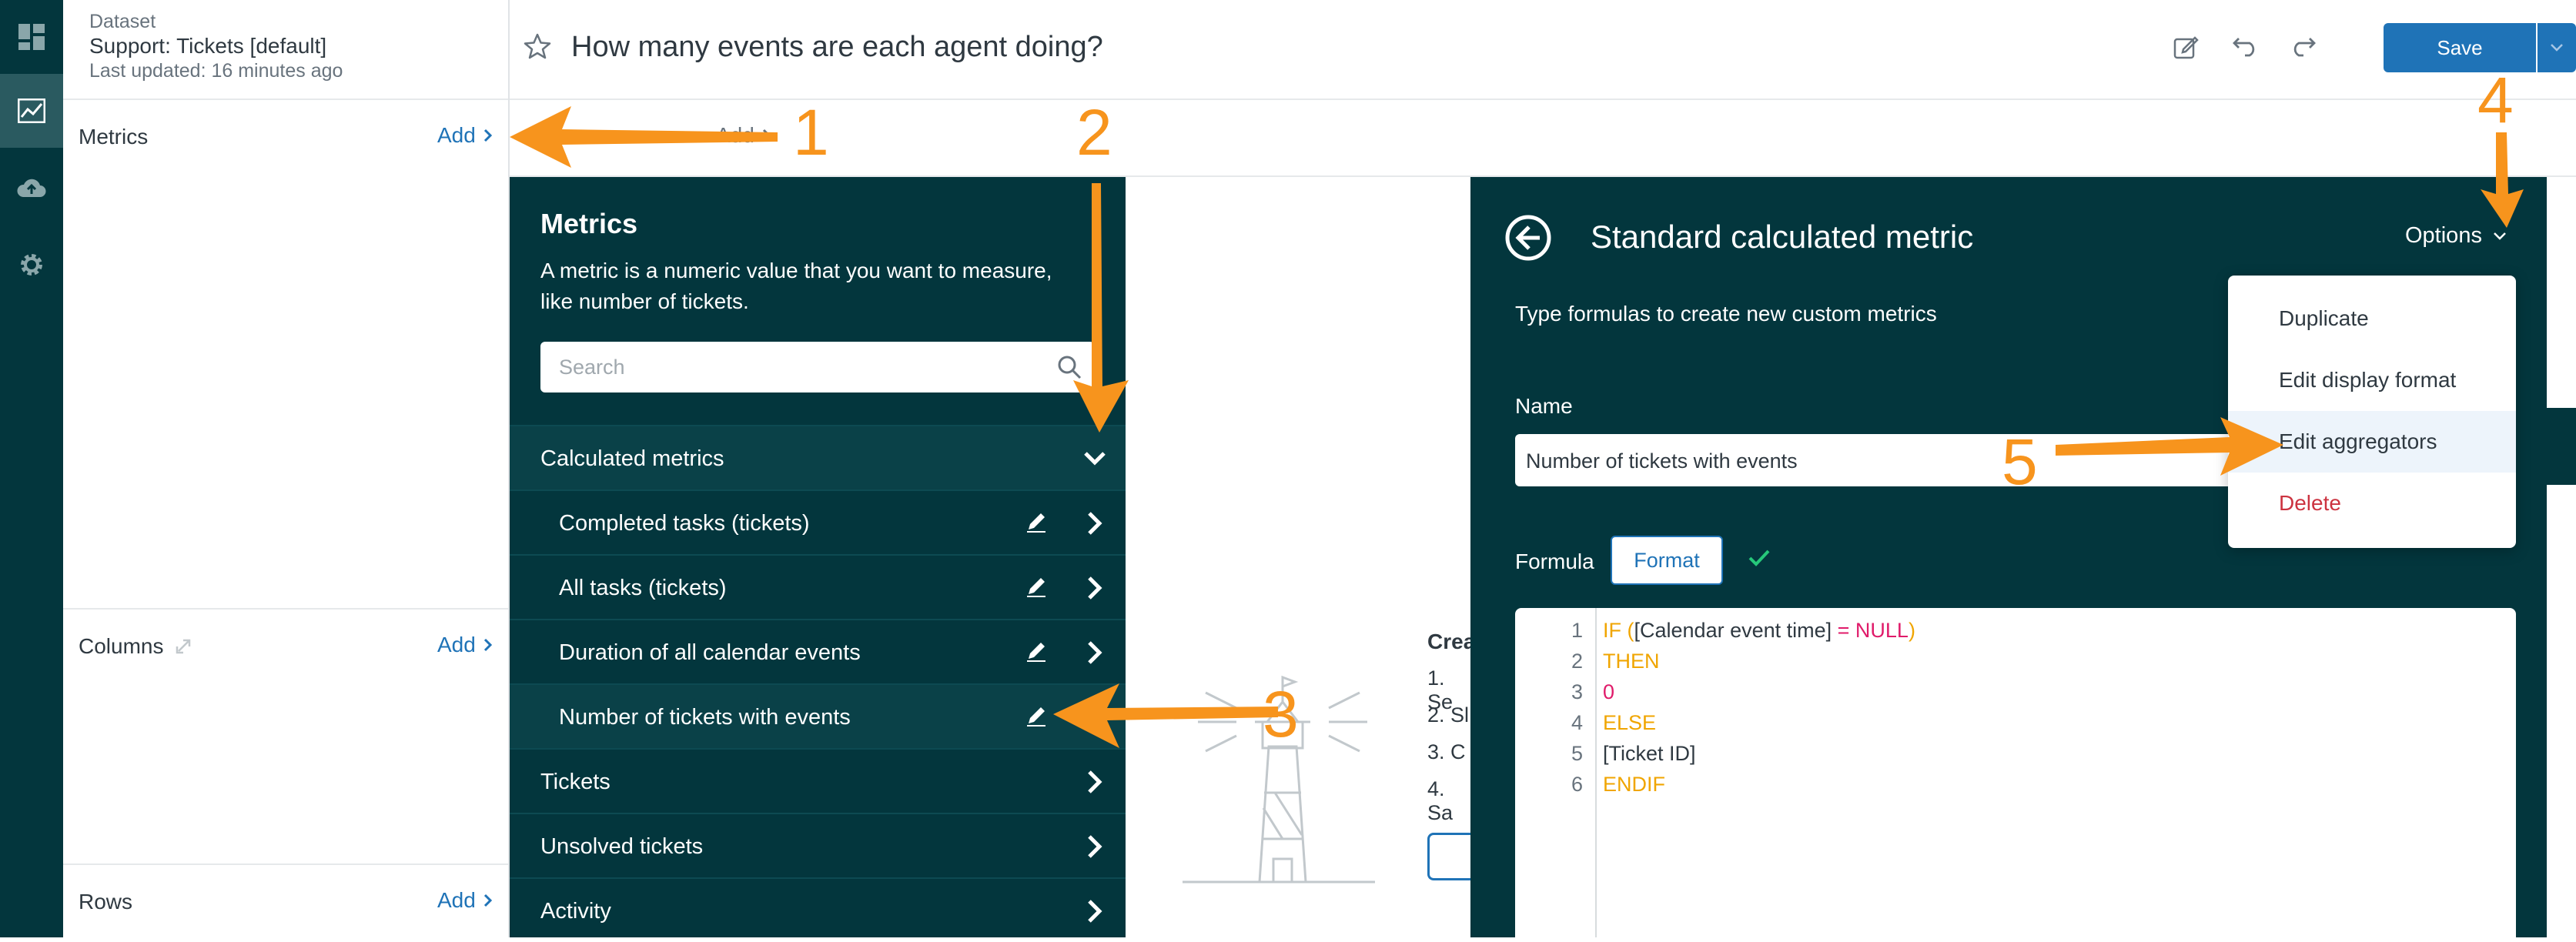 This screenshot has height=942, width=2576. What do you see at coordinates (1843, 630) in the screenshot?
I see `code-token: =` at bounding box center [1843, 630].